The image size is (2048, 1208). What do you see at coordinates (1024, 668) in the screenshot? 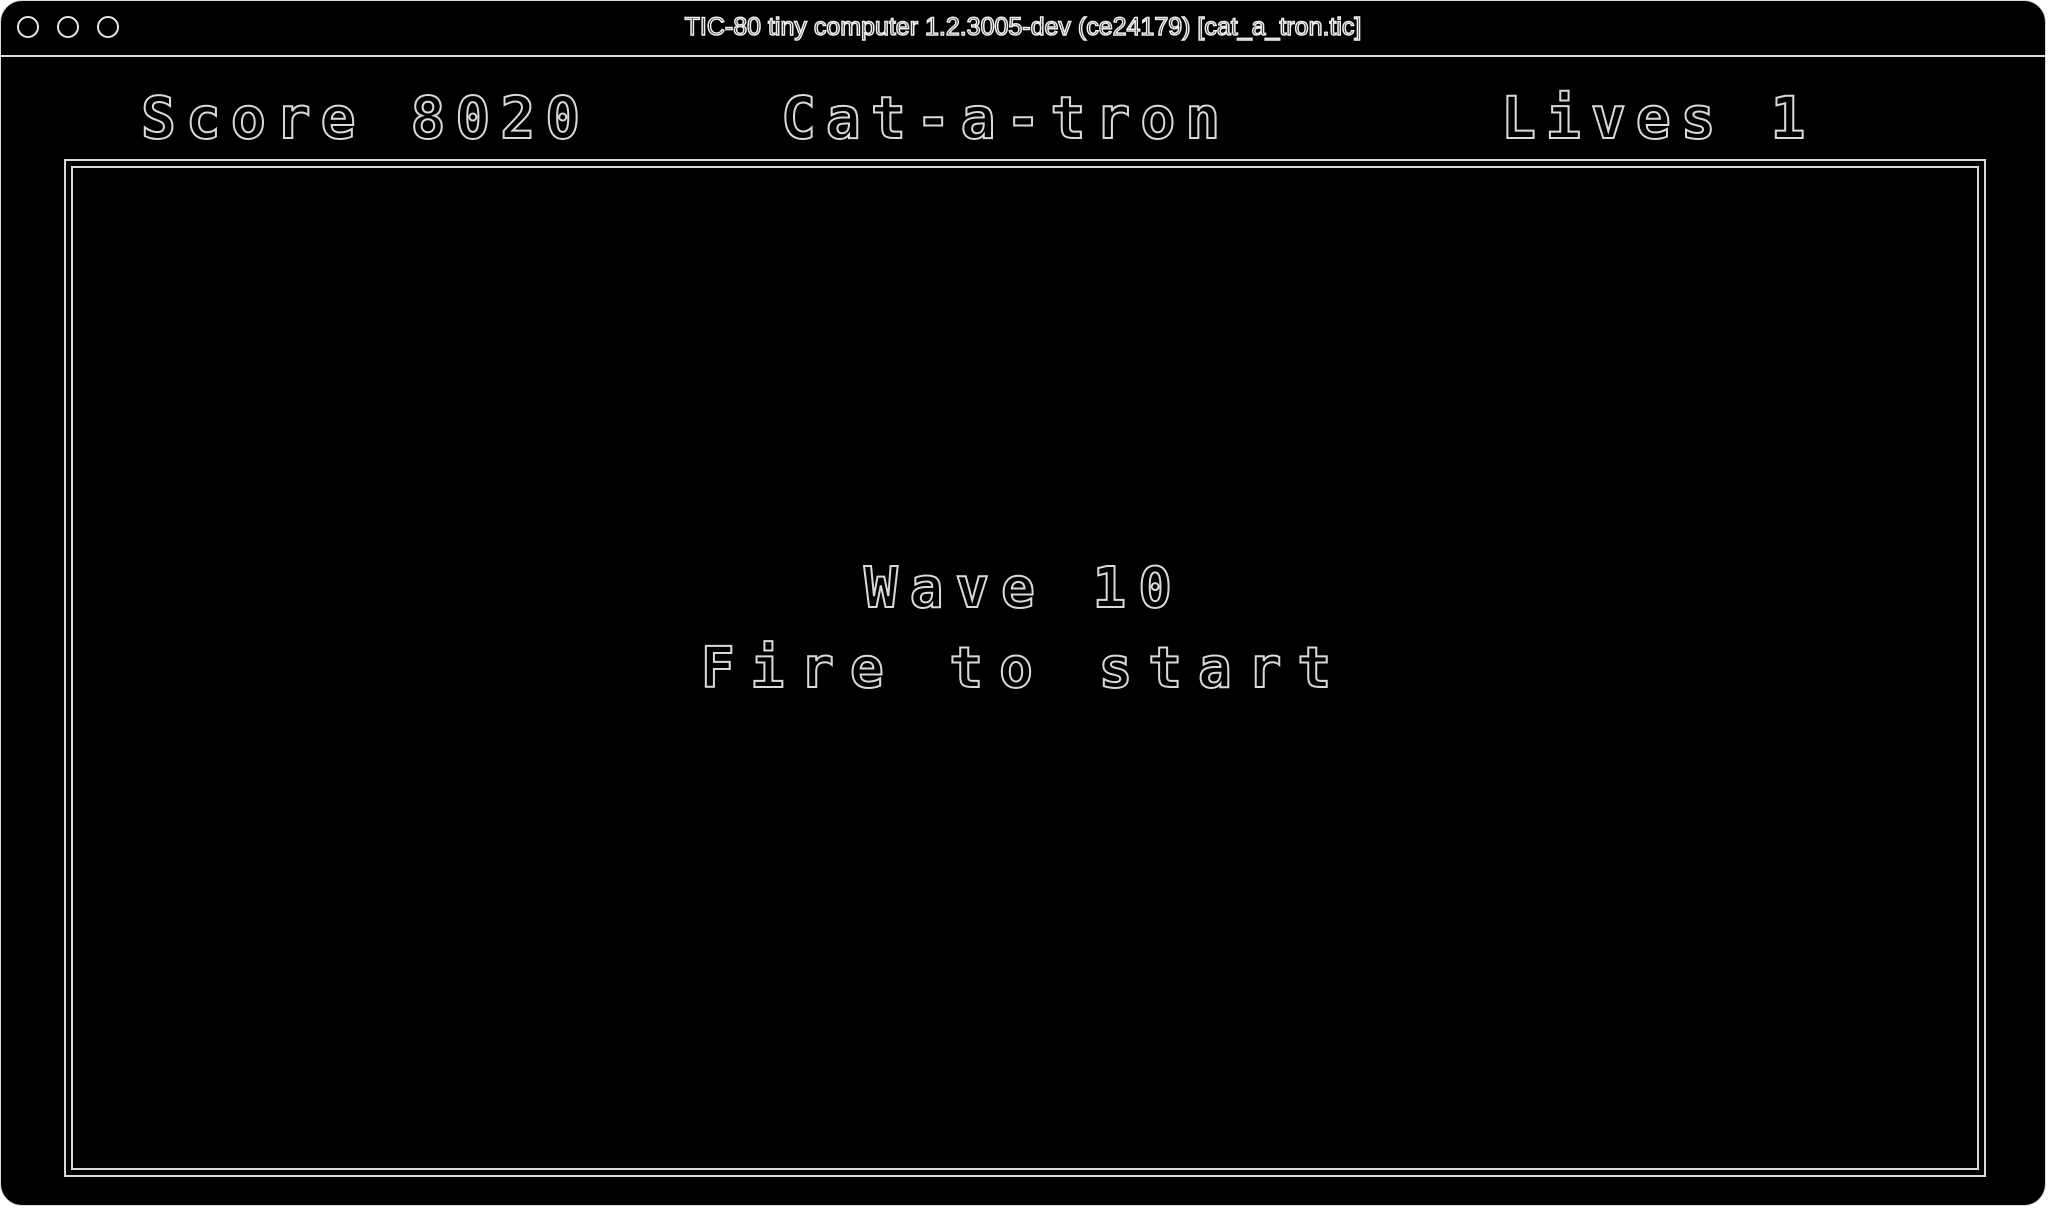
I see `start-prompt: Fire to start` at bounding box center [1024, 668].